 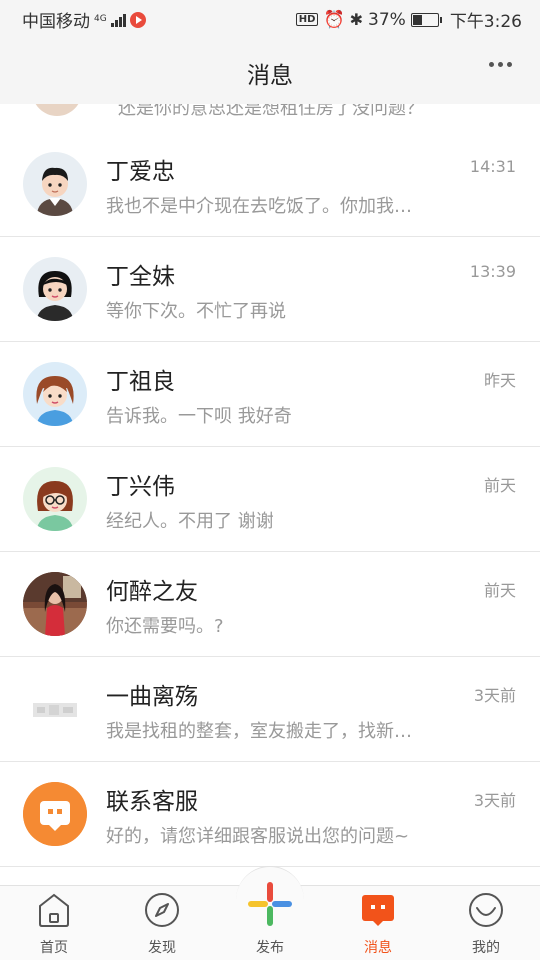 I want to click on tab-label: 发布, so click(x=270, y=948).